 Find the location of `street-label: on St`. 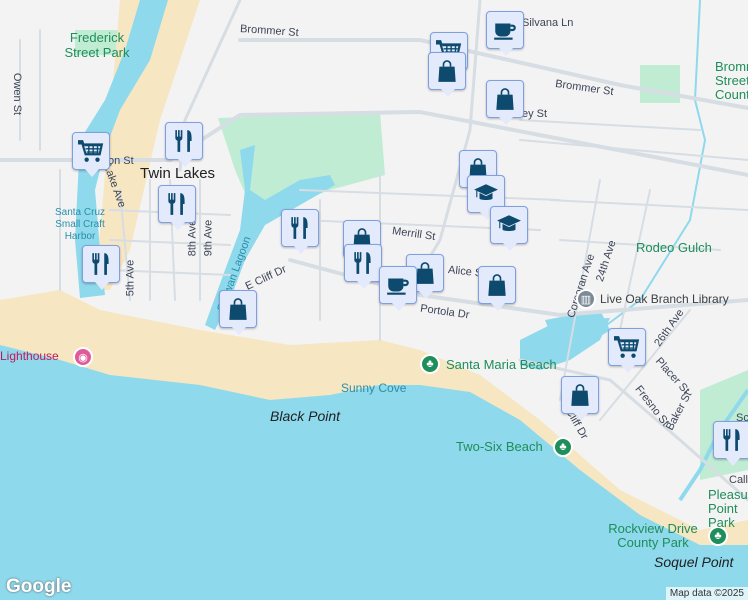

street-label: on St is located at coordinates (121, 161).